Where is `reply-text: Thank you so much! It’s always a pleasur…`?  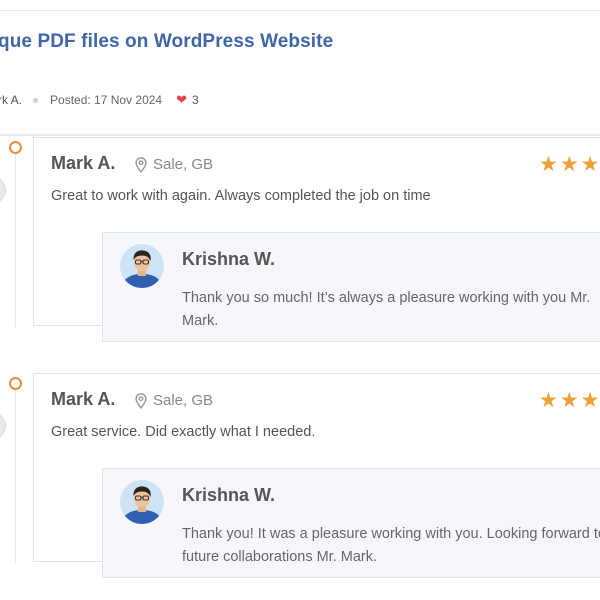 reply-text: Thank you so much! It’s always a pleasur… is located at coordinates (386, 309).